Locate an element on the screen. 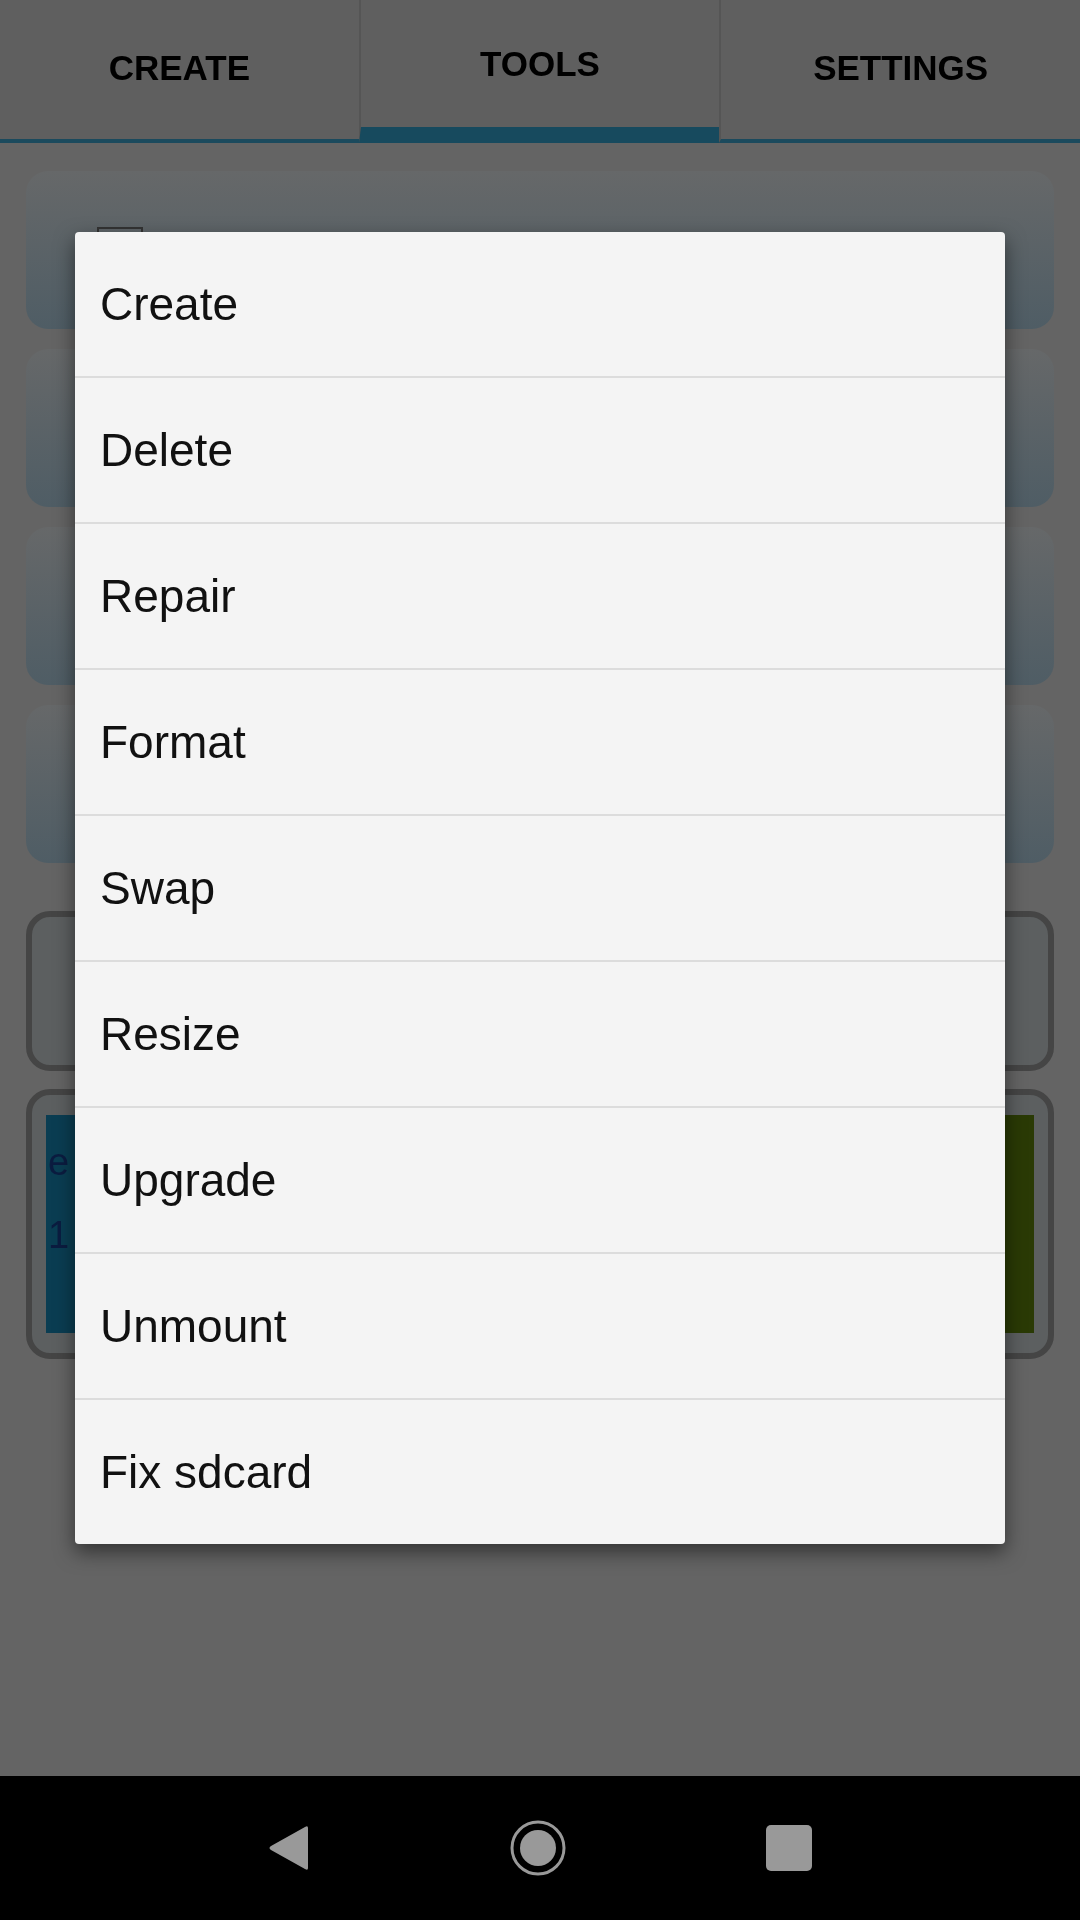 This screenshot has width=1080, height=1920. home-icon is located at coordinates (538, 1848).